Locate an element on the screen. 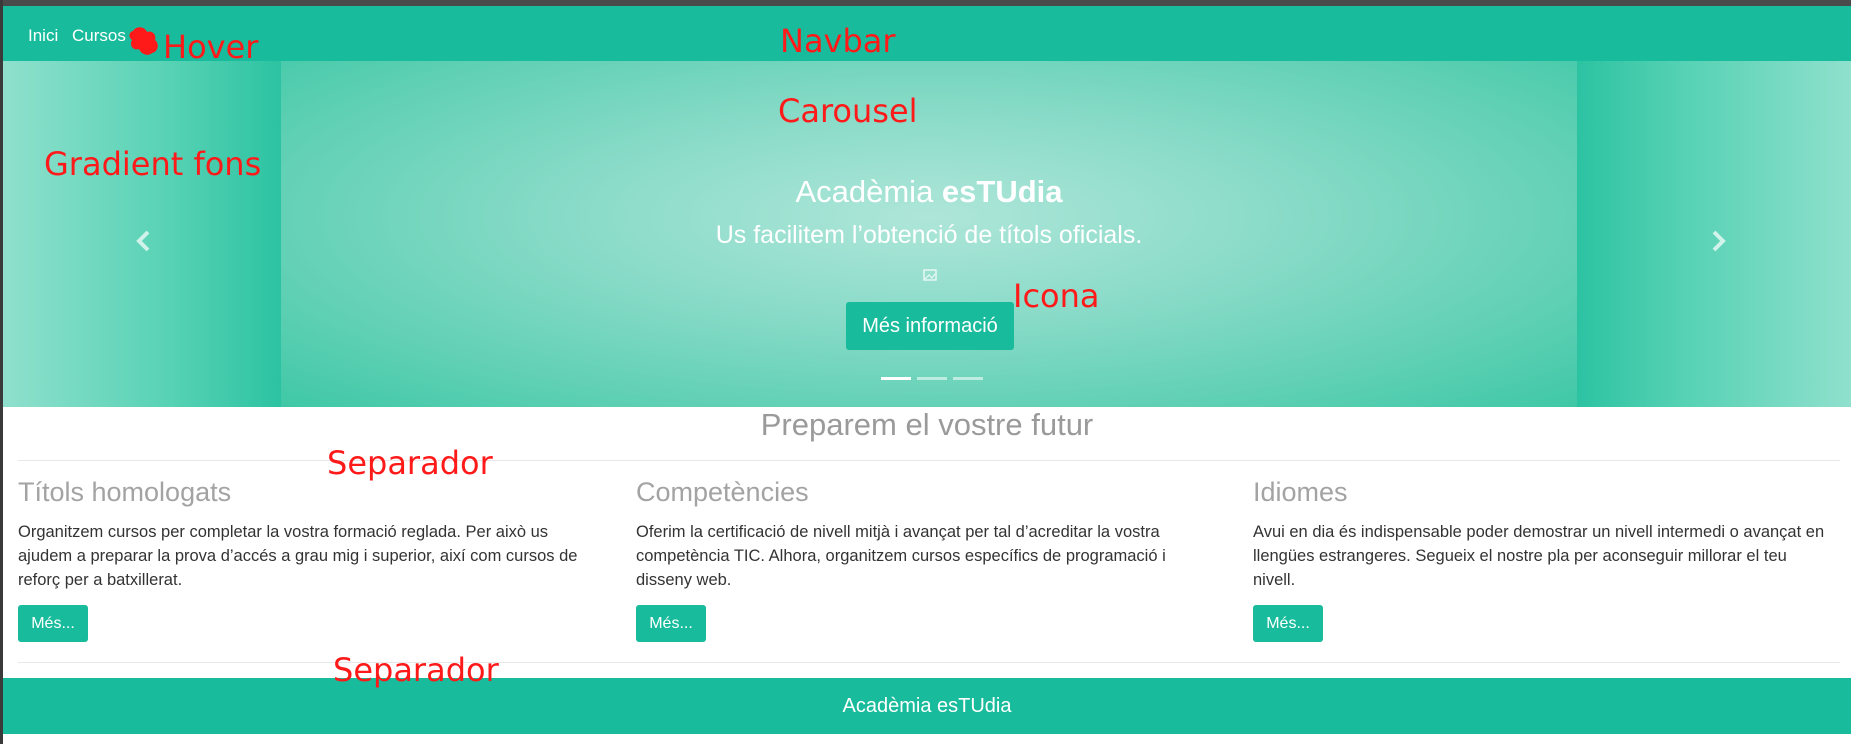 Image resolution: width=1851 pixels, height=744 pixels. carousel-indicators is located at coordinates (936, 380).